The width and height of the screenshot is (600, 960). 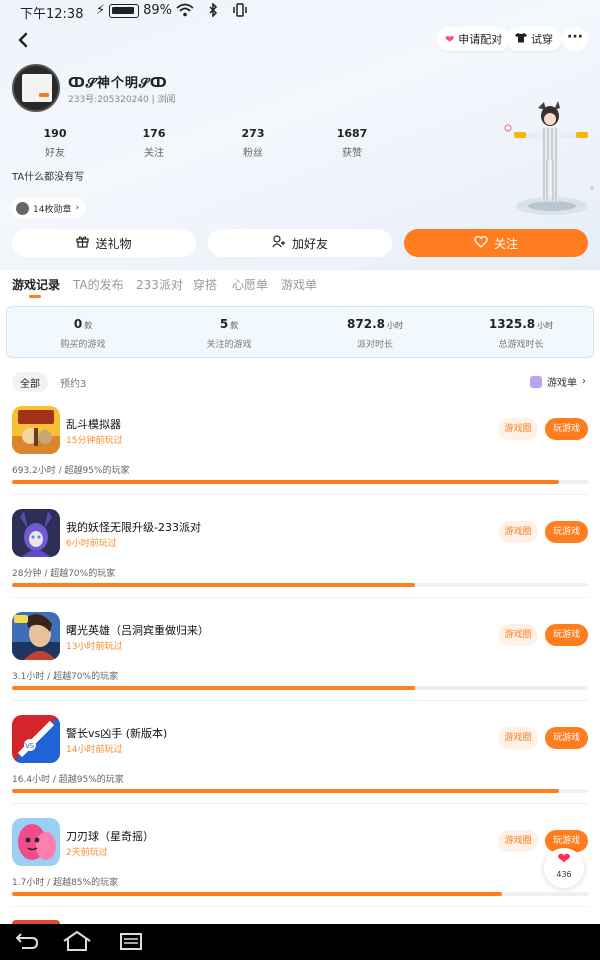 What do you see at coordinates (117, 733) in the screenshot?
I see `game-title: 警长vs凶手 (新版本)` at bounding box center [117, 733].